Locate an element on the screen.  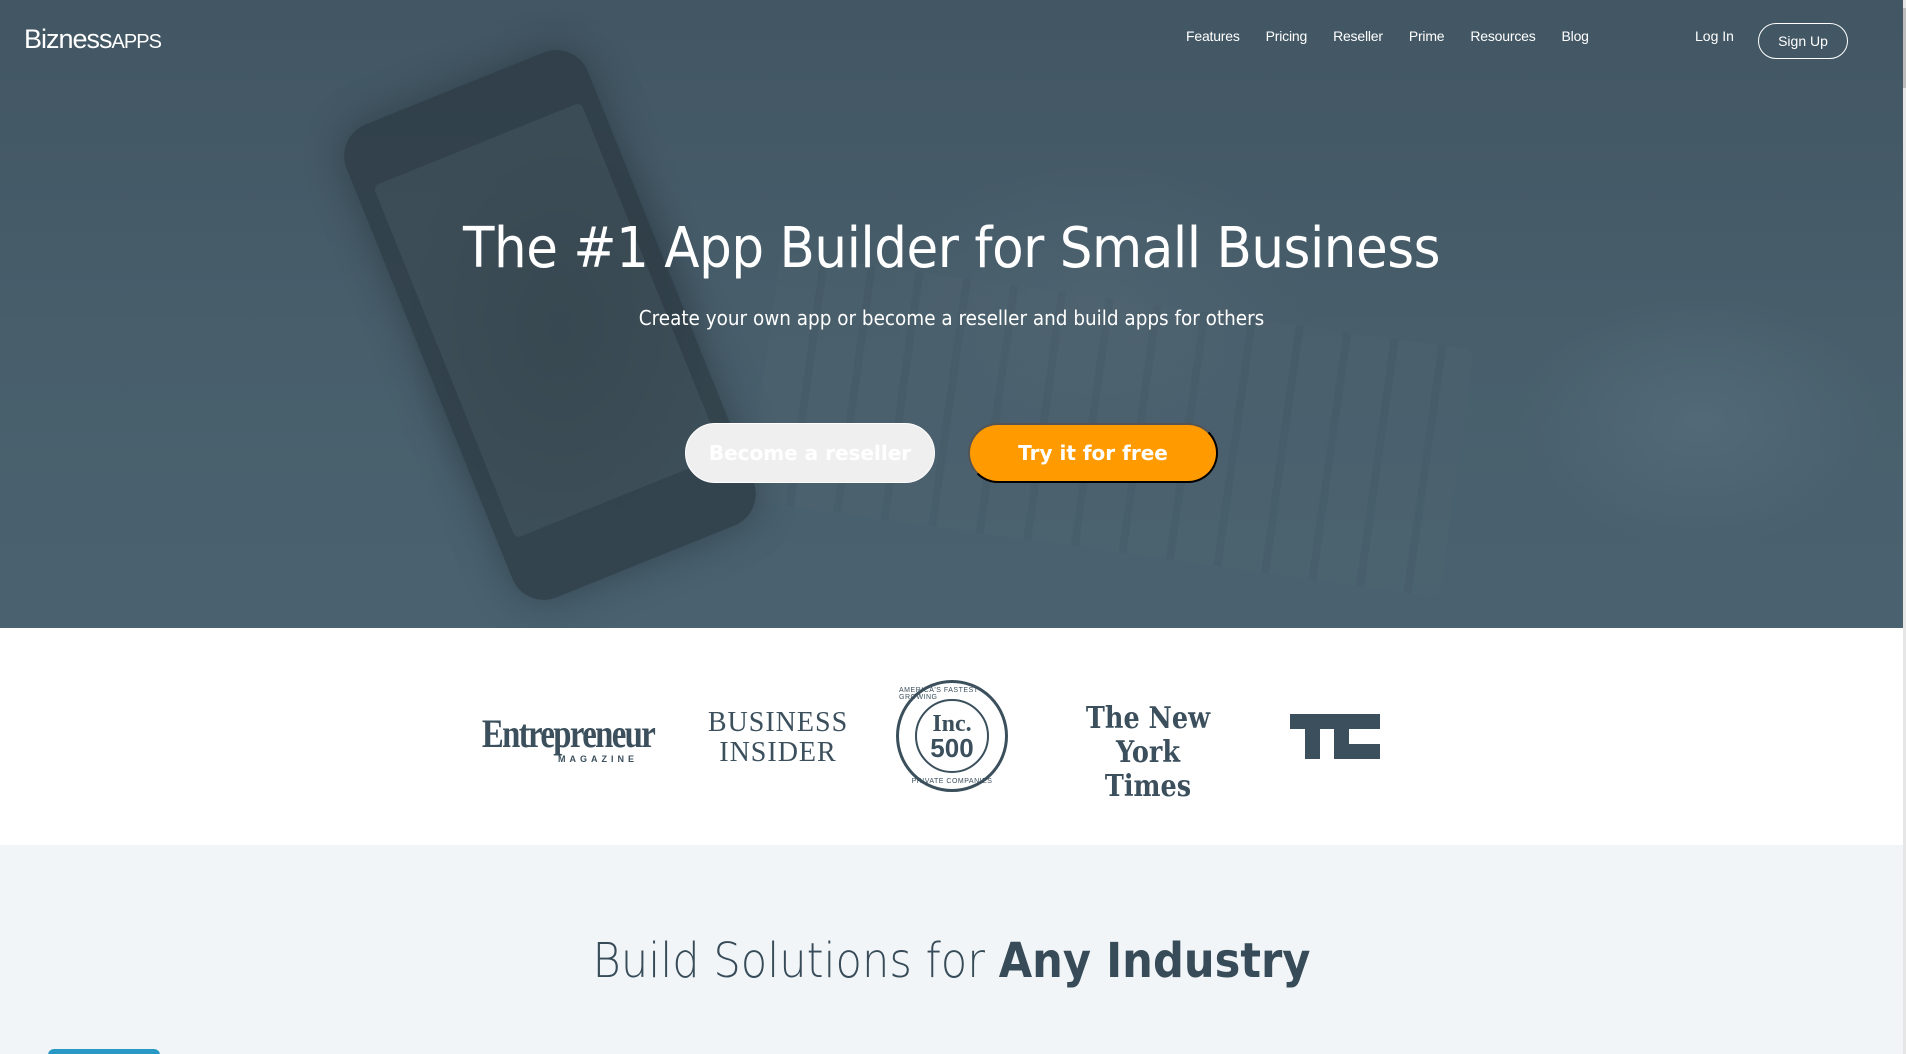
become-reseller-button: Become a reseller is located at coordinates (810, 453).